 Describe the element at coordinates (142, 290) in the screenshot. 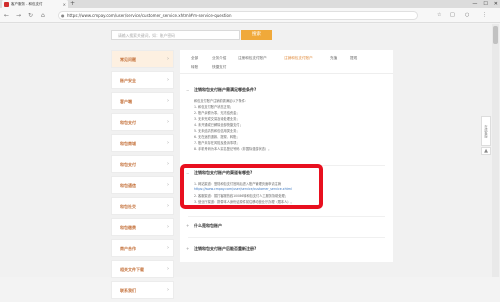

I see `sidebar-item-contact: 联系我们 ›` at that location.